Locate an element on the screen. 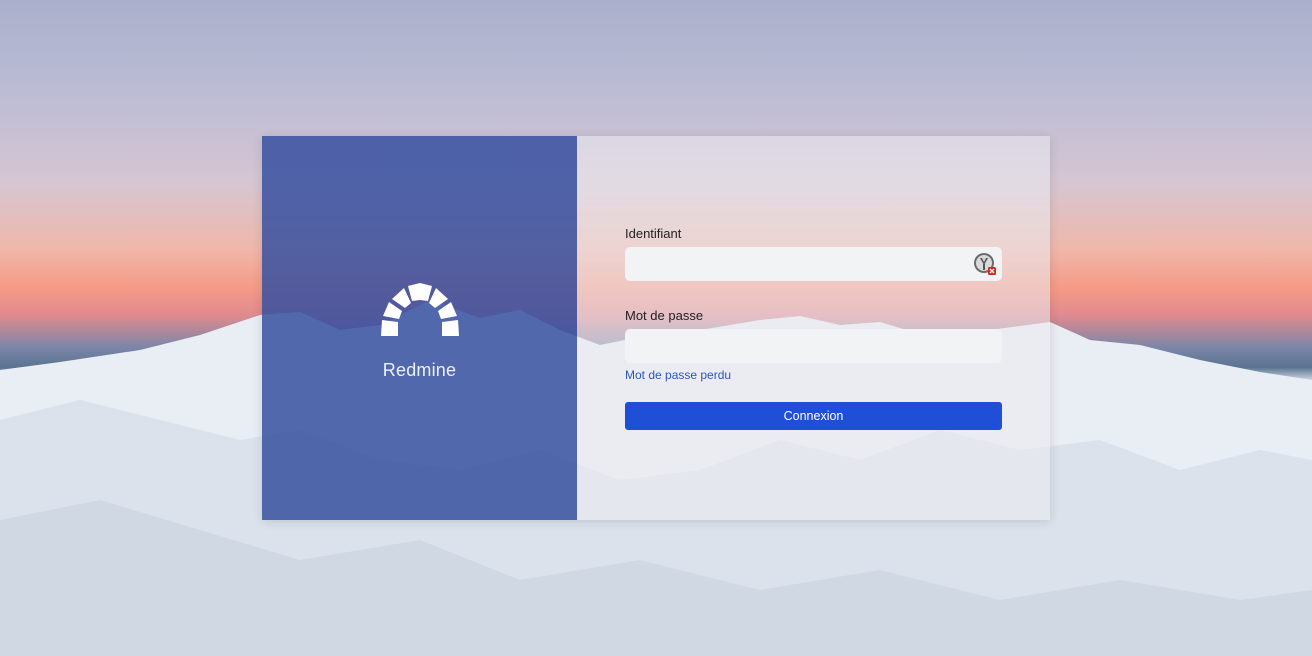  username-input is located at coordinates (813, 264).